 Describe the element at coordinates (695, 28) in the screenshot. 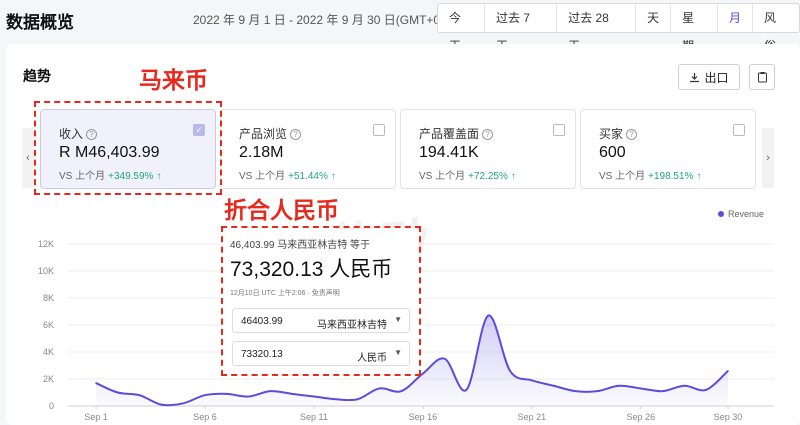

I see `tab-week: 星期` at that location.